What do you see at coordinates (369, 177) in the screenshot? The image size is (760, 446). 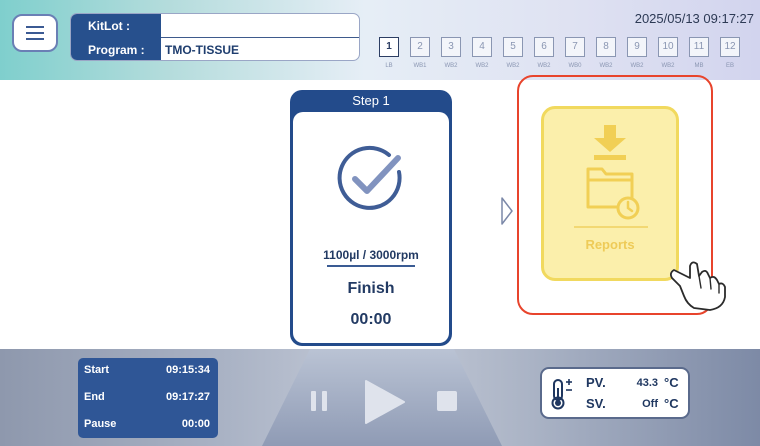 I see `check-circle-icon` at bounding box center [369, 177].